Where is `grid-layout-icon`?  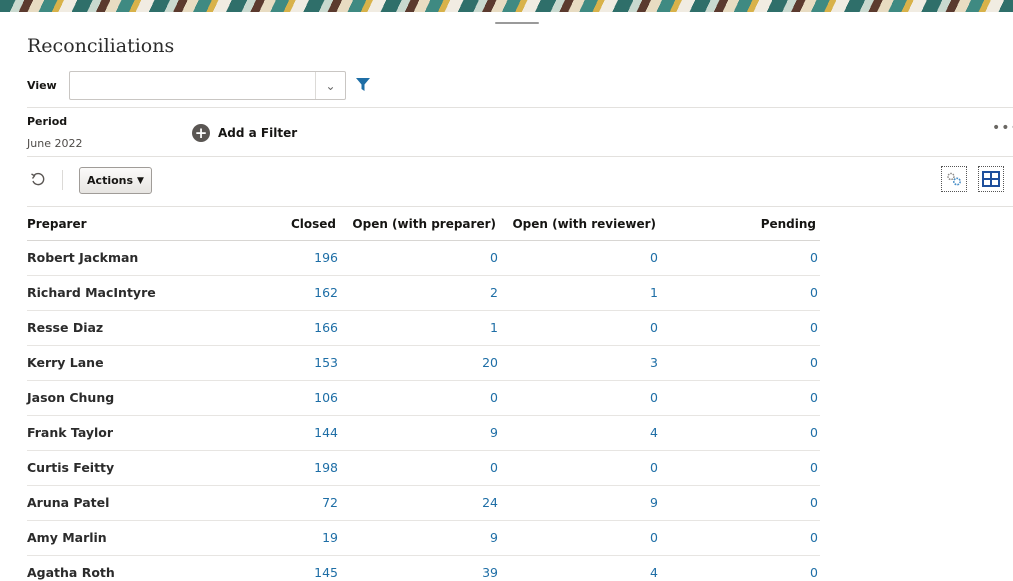 grid-layout-icon is located at coordinates (991, 179).